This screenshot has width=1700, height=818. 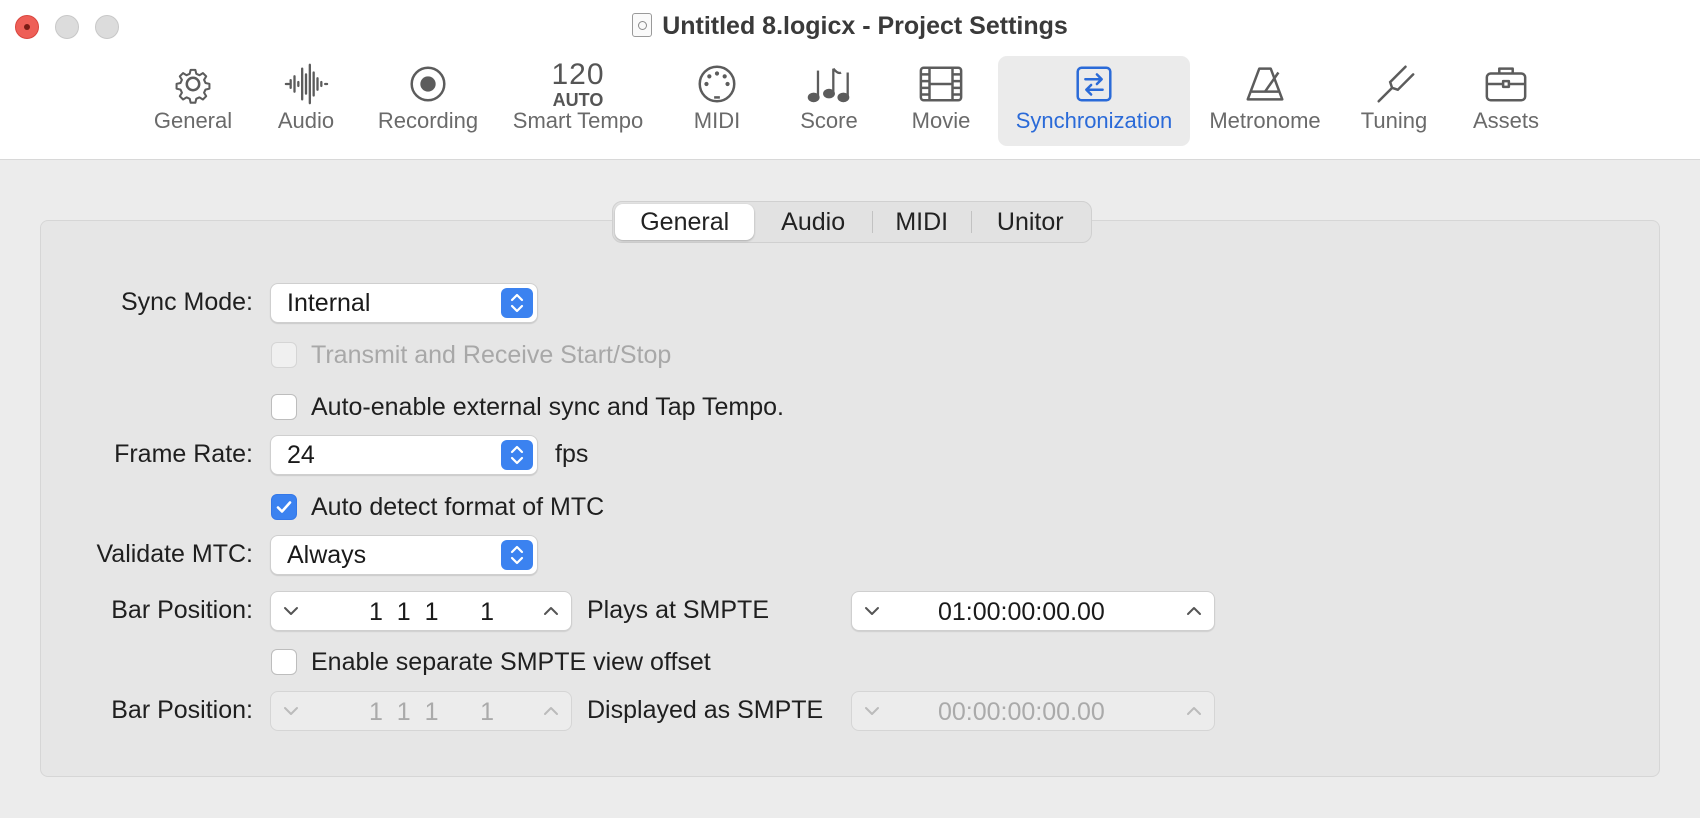 I want to click on toolbar-label-general: General, so click(x=193, y=120).